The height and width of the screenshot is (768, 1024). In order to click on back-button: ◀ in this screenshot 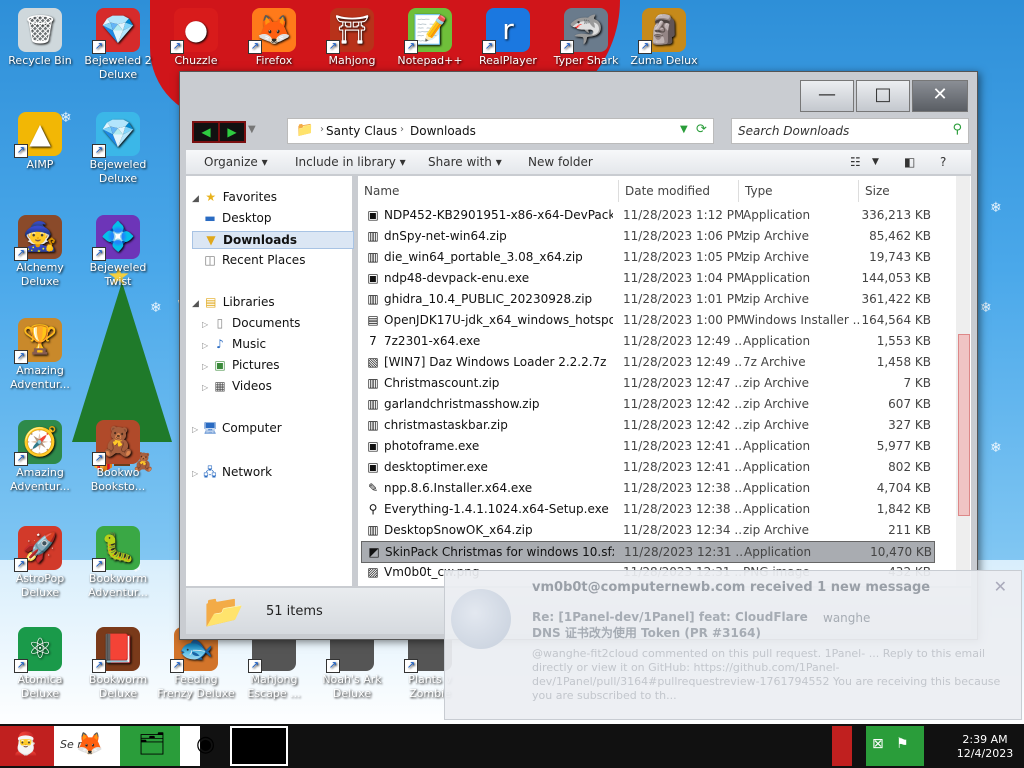, I will do `click(206, 132)`.